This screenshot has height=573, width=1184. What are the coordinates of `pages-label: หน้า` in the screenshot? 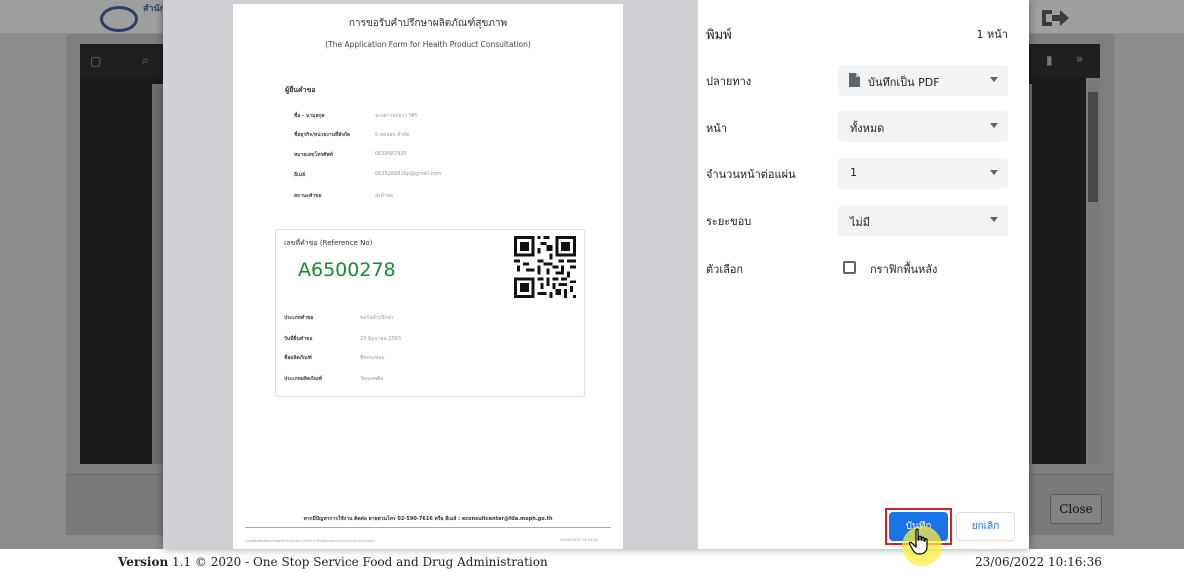 It's located at (716, 128).